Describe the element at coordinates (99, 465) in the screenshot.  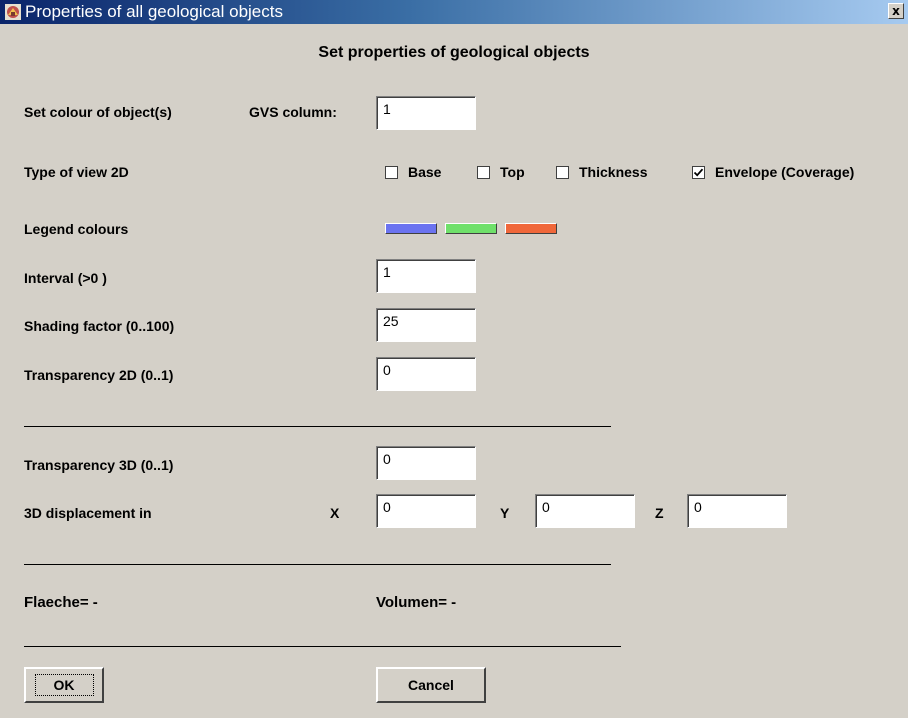
I see `transparency-3d-label: Transparency 3D (0..1)` at that location.